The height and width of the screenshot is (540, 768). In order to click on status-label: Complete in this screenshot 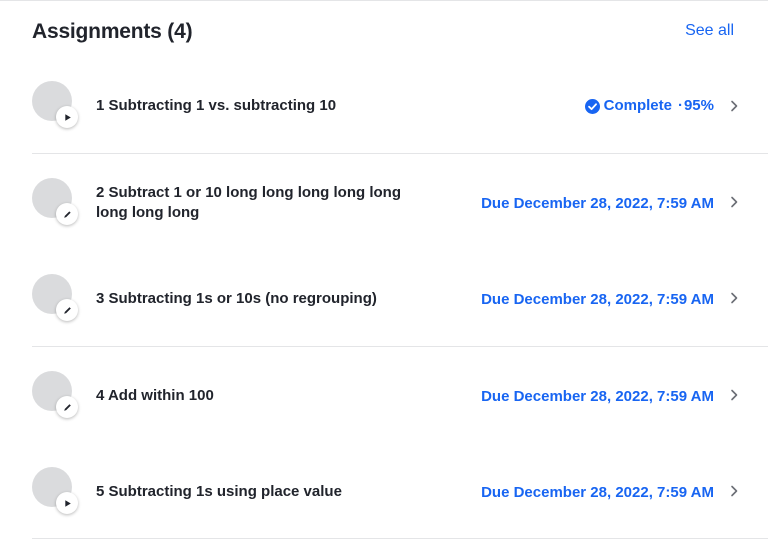, I will do `click(637, 105)`.